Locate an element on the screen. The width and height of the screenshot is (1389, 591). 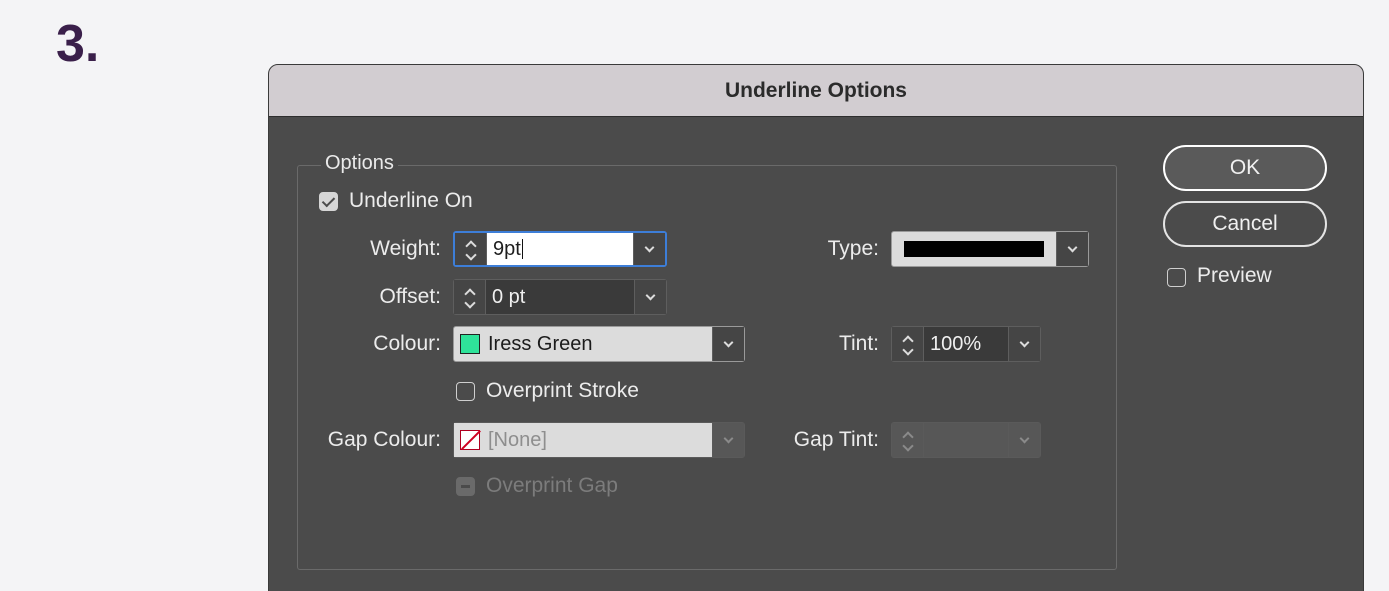
tint-stepper is located at coordinates (908, 344).